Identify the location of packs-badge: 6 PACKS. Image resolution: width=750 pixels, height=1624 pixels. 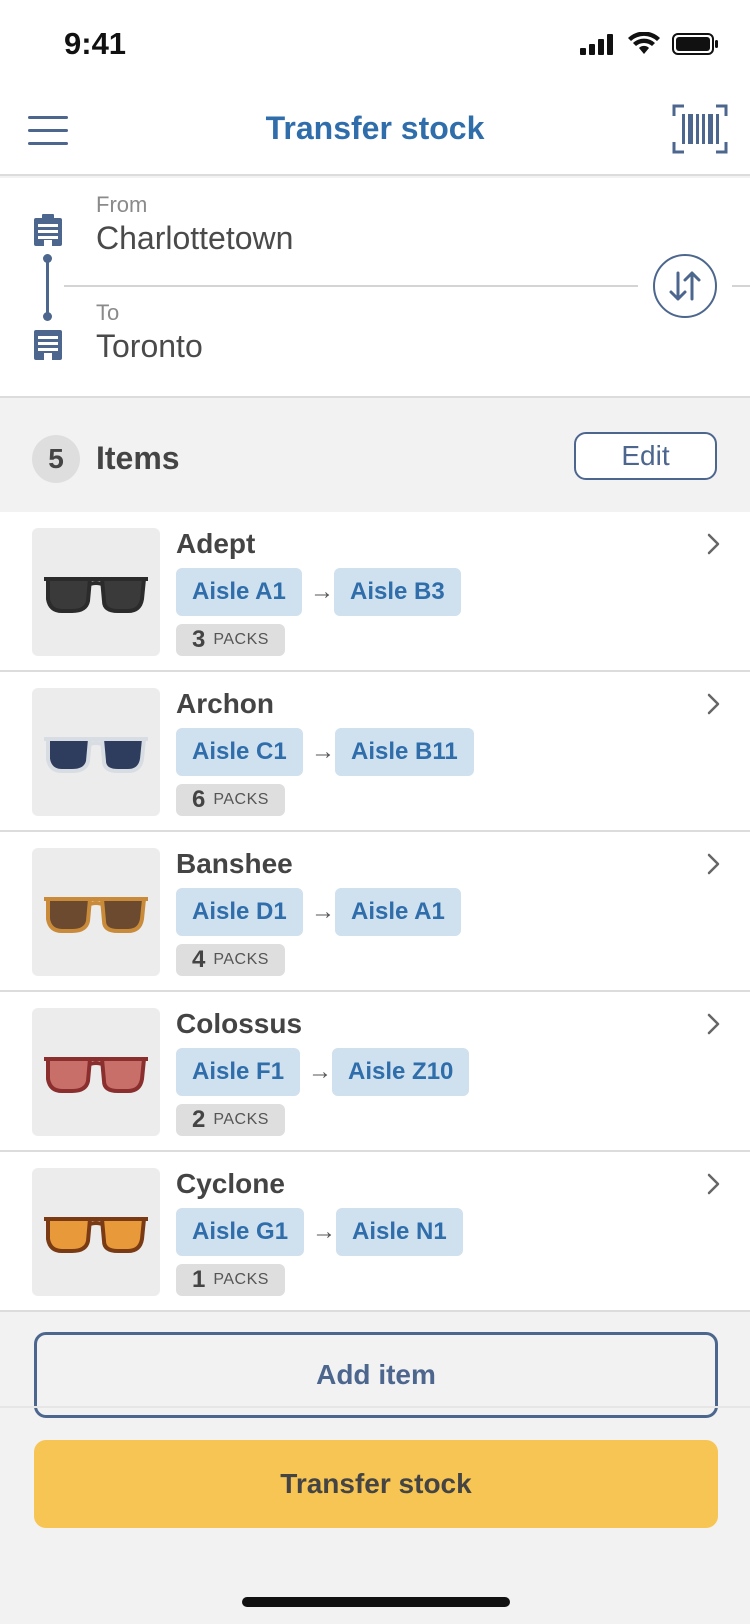
(230, 800).